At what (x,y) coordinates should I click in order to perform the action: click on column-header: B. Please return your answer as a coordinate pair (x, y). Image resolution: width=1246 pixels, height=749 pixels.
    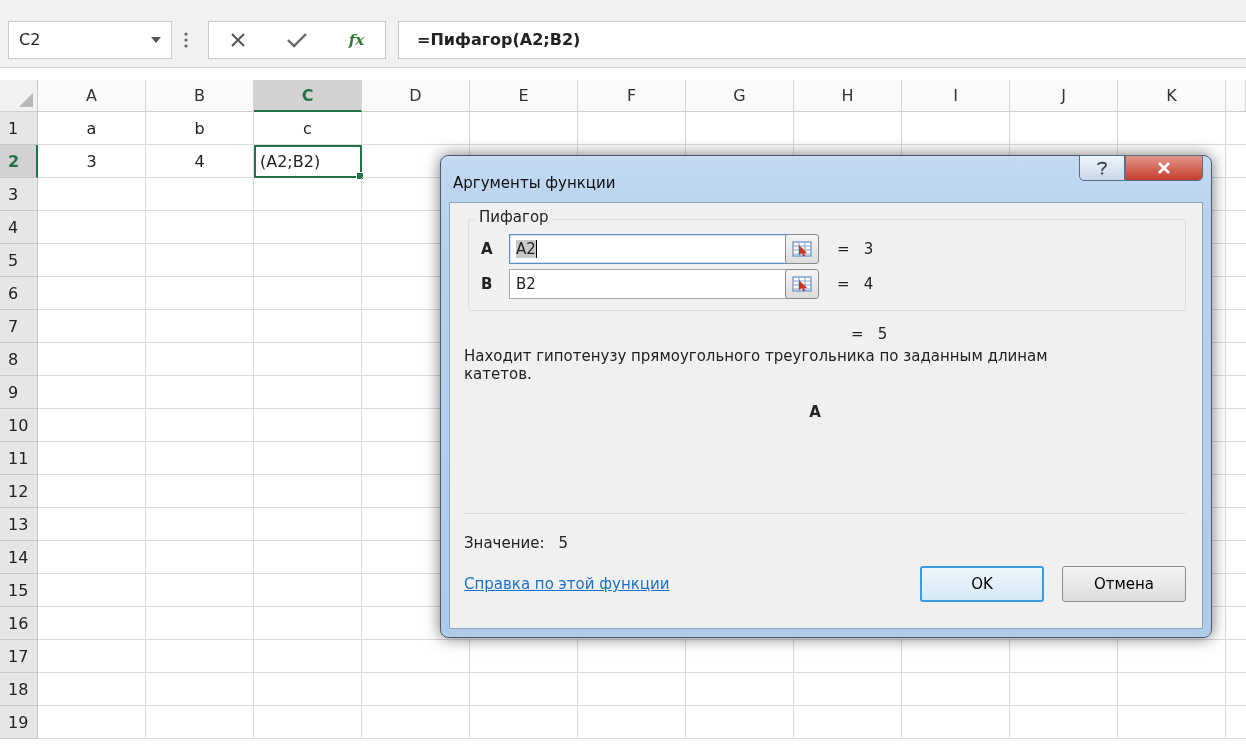
    Looking at the image, I should click on (200, 96).